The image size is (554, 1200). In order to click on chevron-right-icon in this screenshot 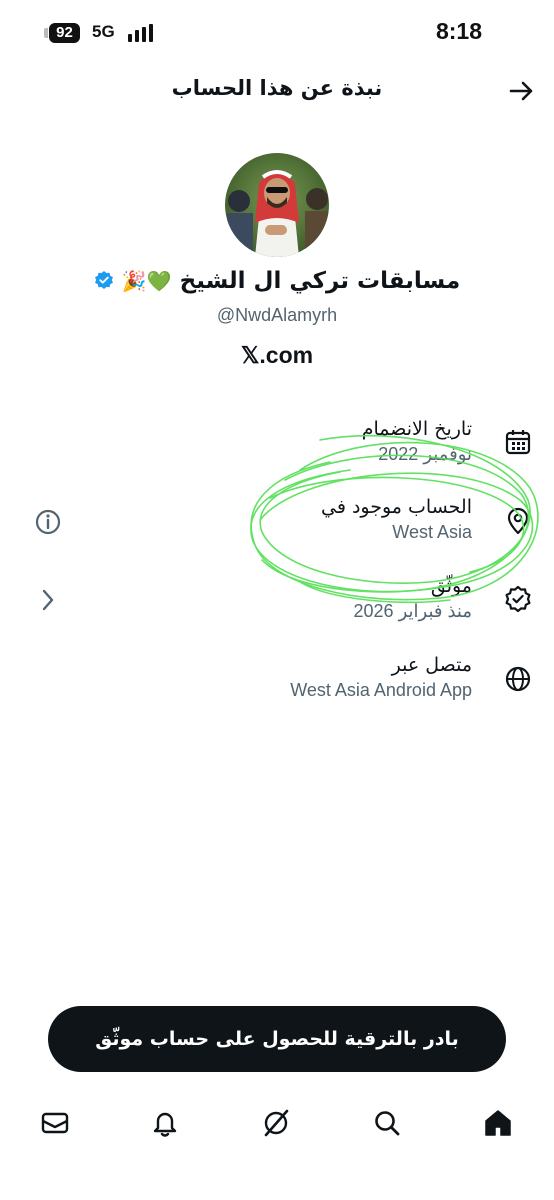, I will do `click(48, 600)`.